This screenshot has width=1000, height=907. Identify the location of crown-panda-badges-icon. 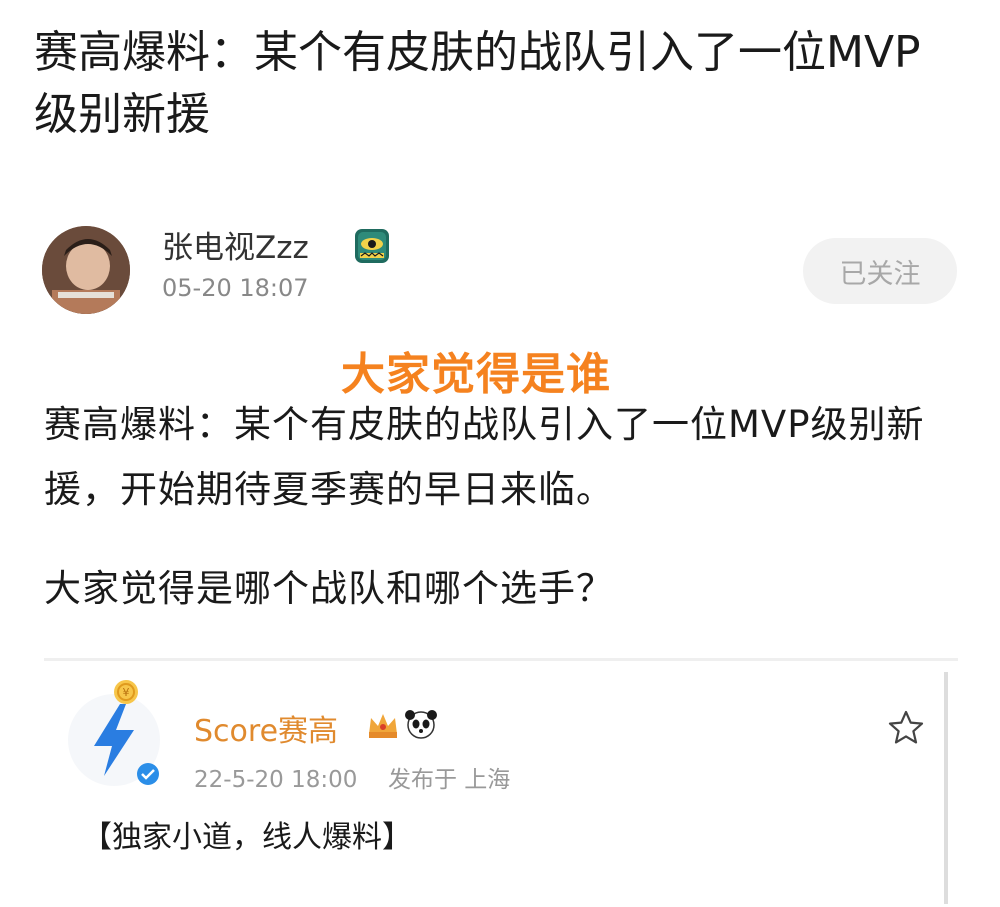
(403, 725).